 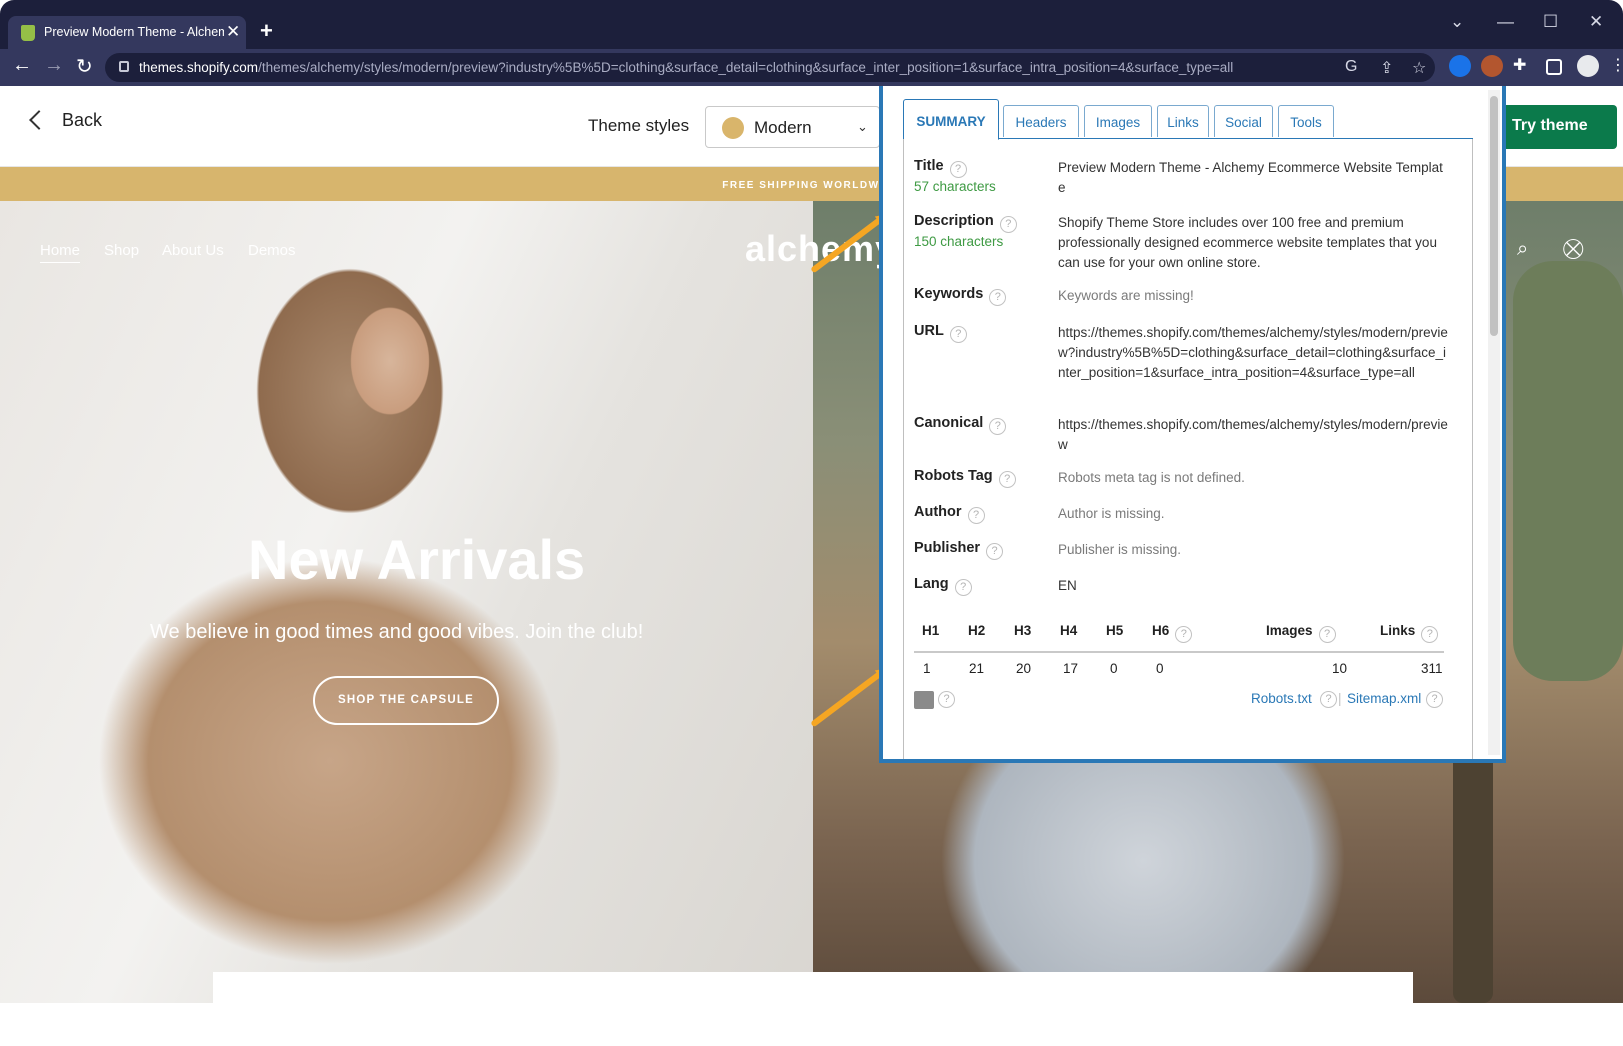 What do you see at coordinates (1616, 66) in the screenshot?
I see `kebab-menu-icon: ⋮` at bounding box center [1616, 66].